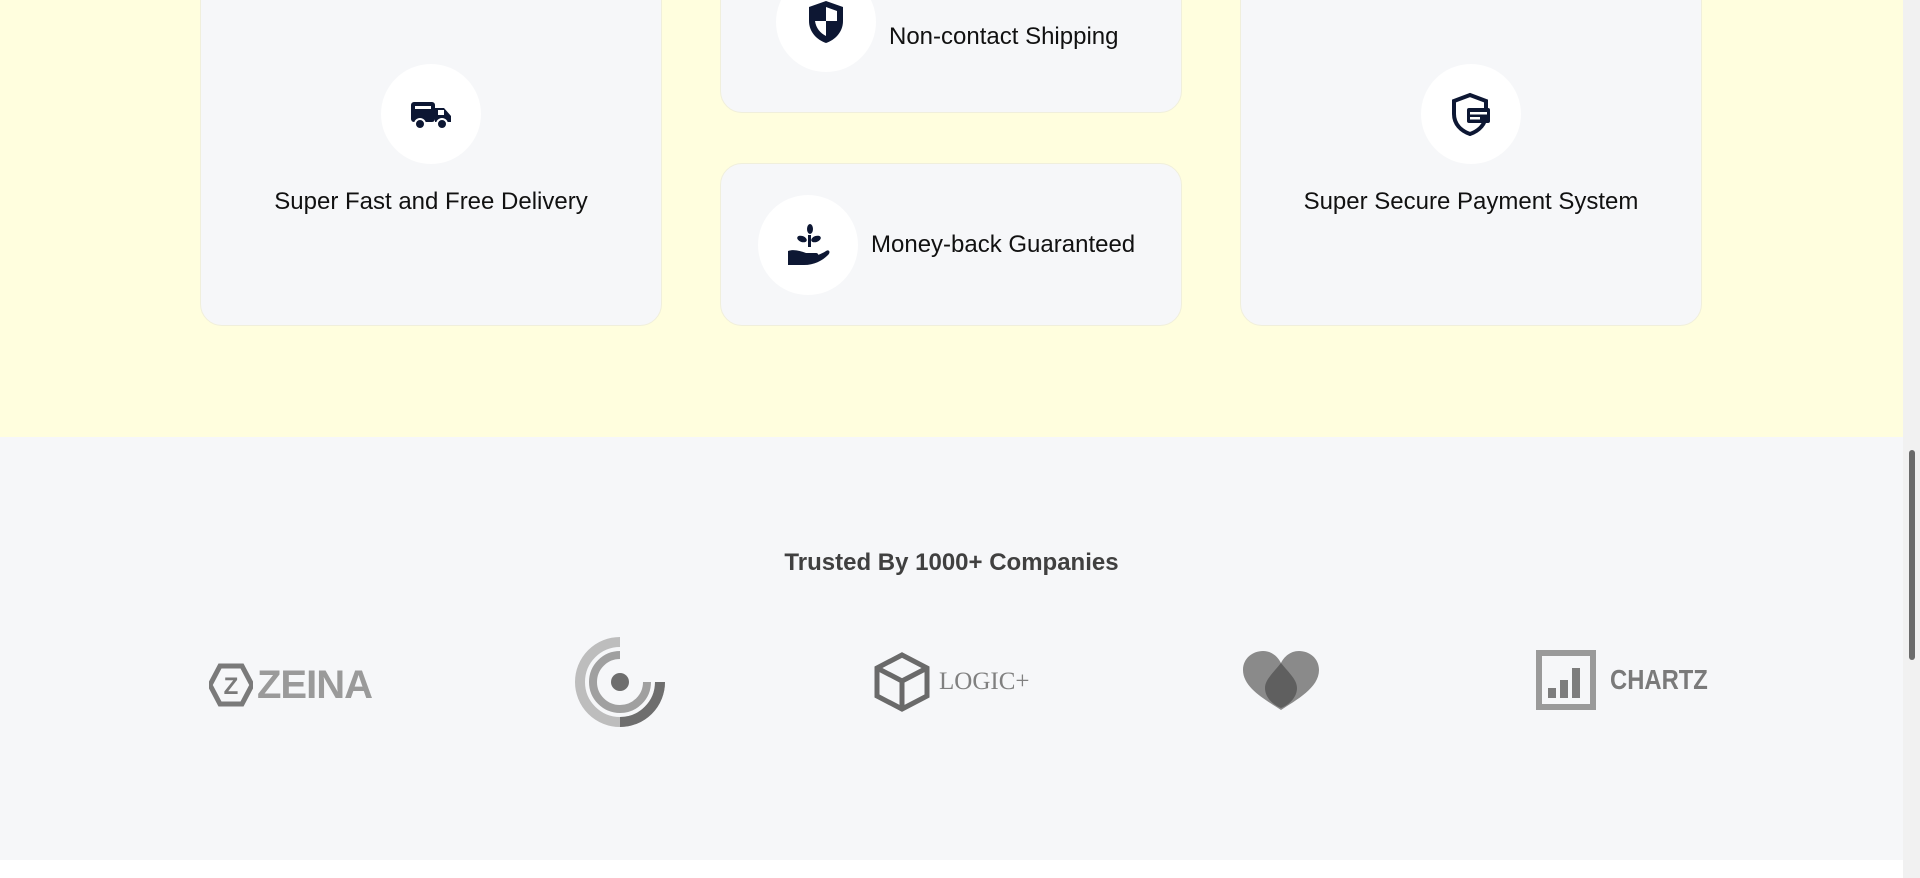 The height and width of the screenshot is (878, 1920). I want to click on logo-zeina: Z ZEINA, so click(291, 685).